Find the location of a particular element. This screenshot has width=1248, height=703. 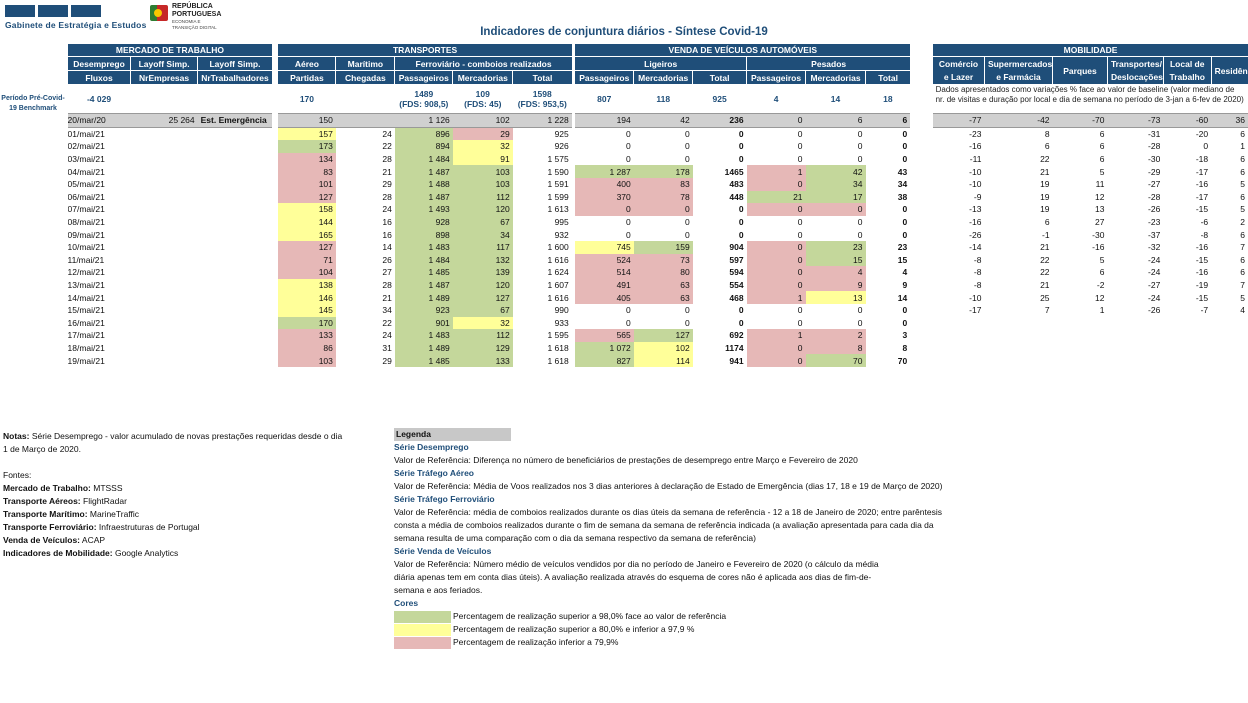

row-pes-pass: 1 is located at coordinates (776, 335).